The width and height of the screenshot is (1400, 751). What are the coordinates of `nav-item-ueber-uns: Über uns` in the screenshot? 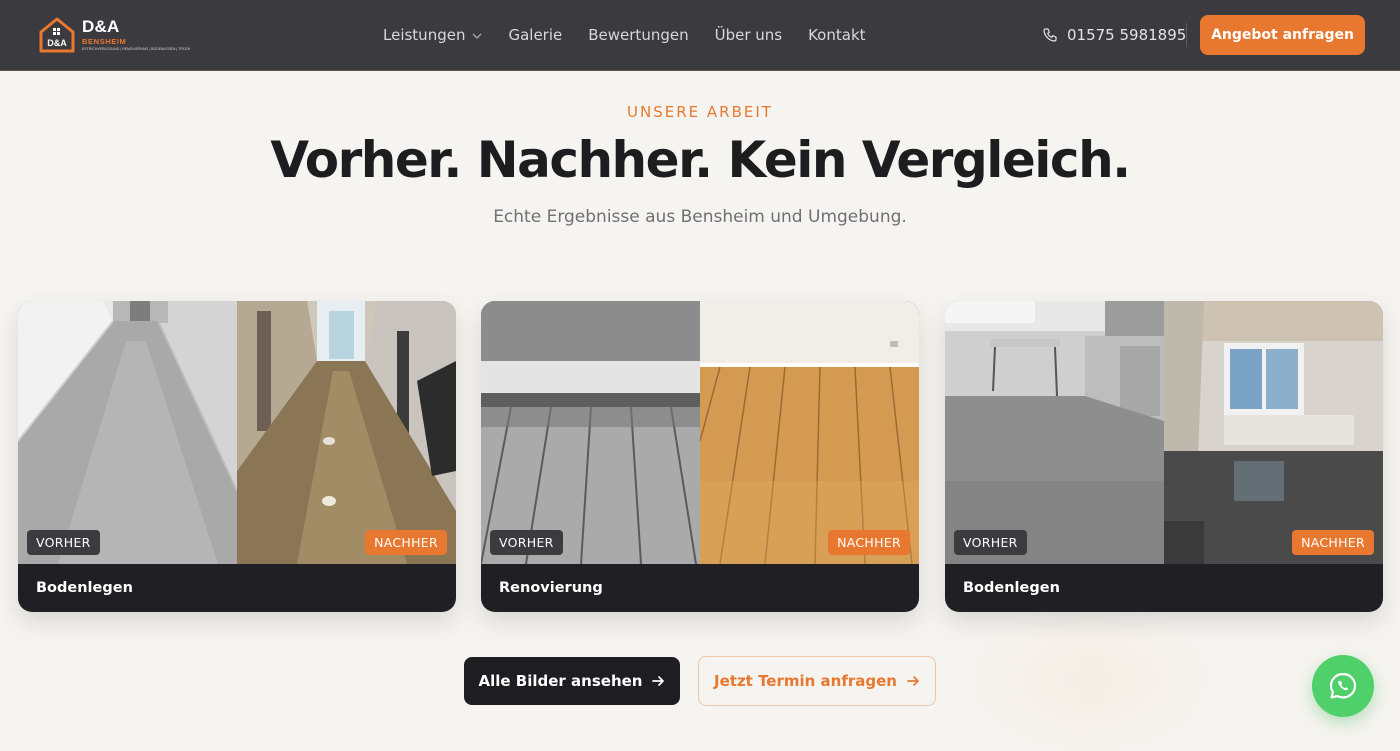 It's located at (749, 35).